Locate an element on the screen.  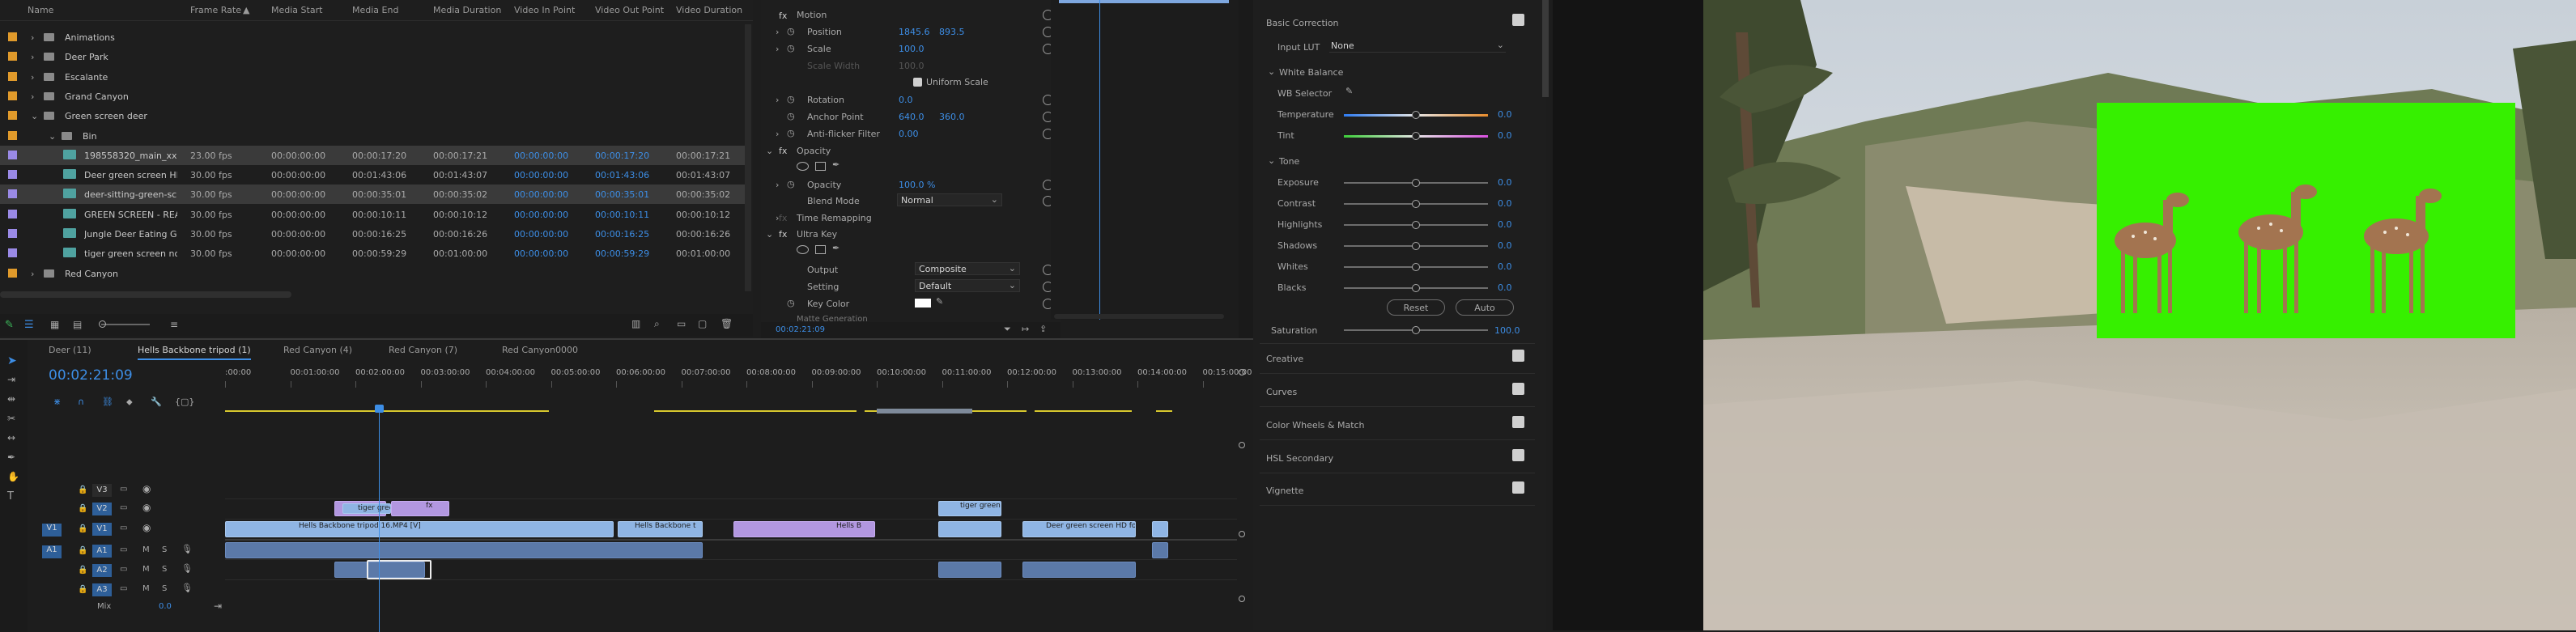
col-media-start: Media Start is located at coordinates (296, 10).